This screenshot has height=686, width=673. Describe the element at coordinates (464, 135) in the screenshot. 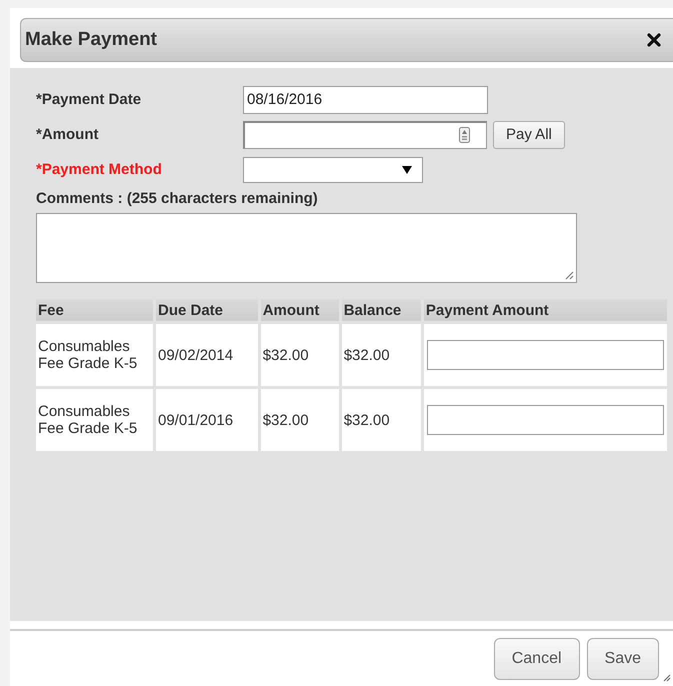

I see `spinner-icon` at that location.